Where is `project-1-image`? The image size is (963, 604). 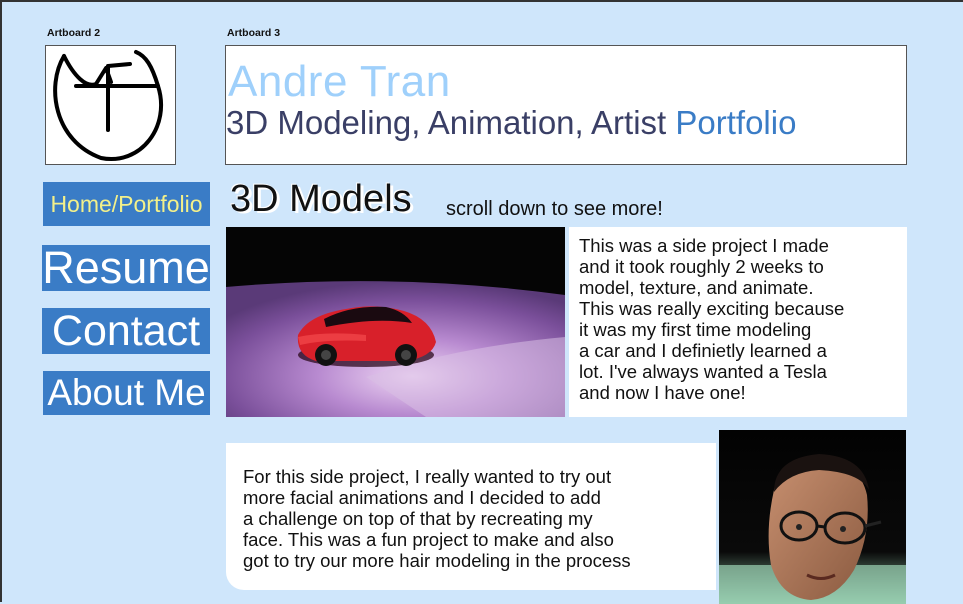
project-1-image is located at coordinates (395, 322).